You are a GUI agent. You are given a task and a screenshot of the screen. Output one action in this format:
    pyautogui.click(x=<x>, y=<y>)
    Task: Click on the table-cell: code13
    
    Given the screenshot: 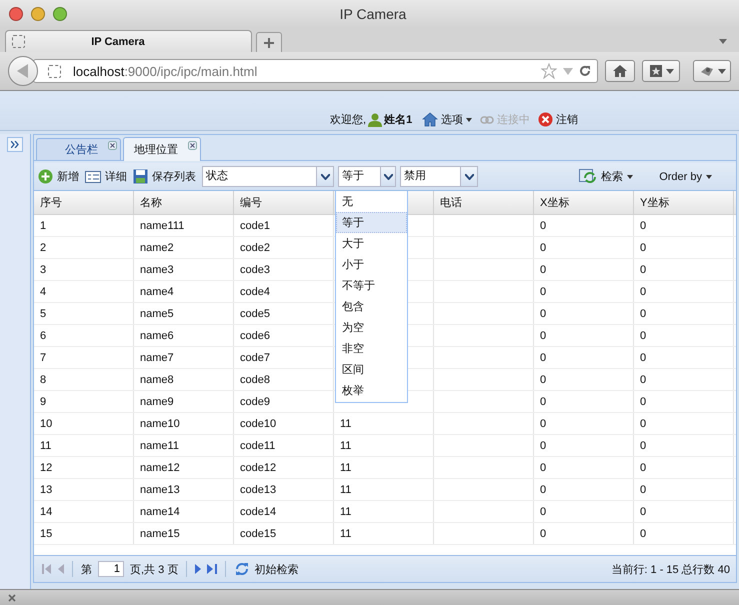 What is the action you would take?
    pyautogui.click(x=258, y=490)
    